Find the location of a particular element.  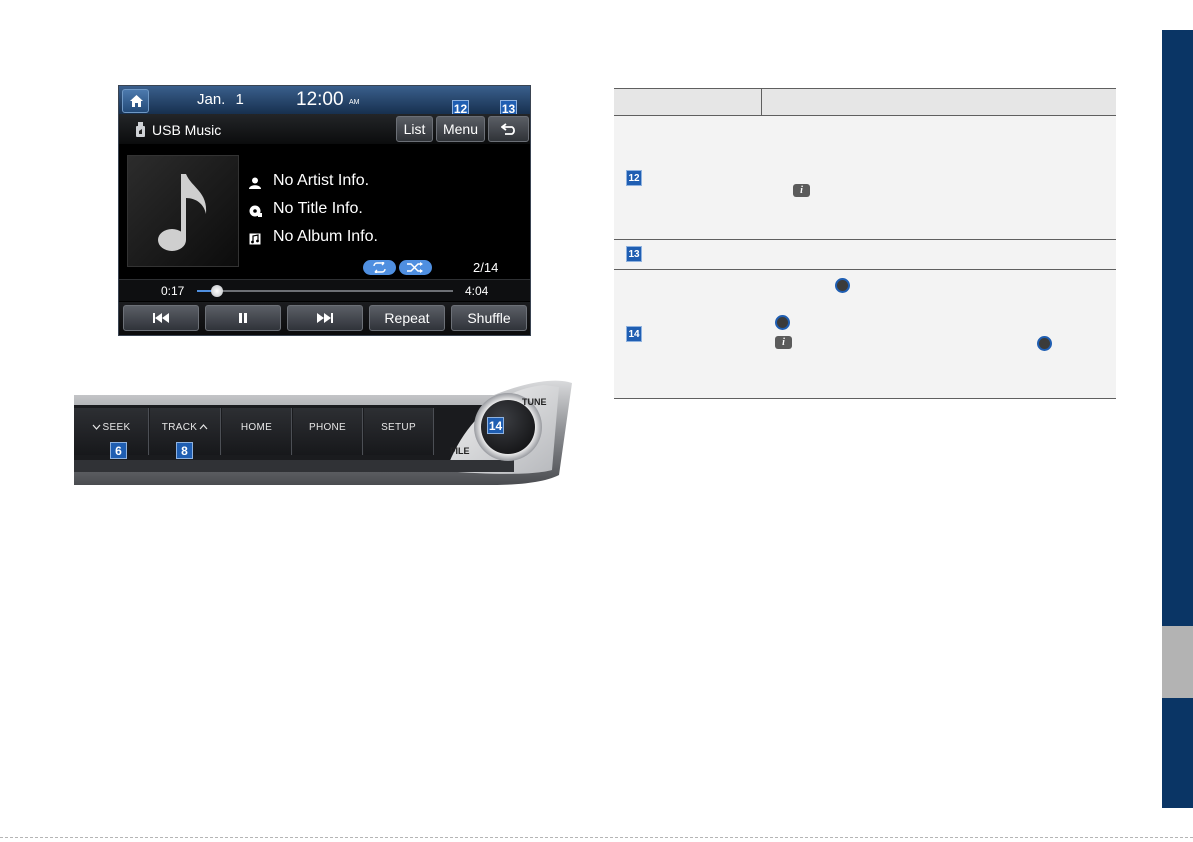

pause-button is located at coordinates (243, 318).